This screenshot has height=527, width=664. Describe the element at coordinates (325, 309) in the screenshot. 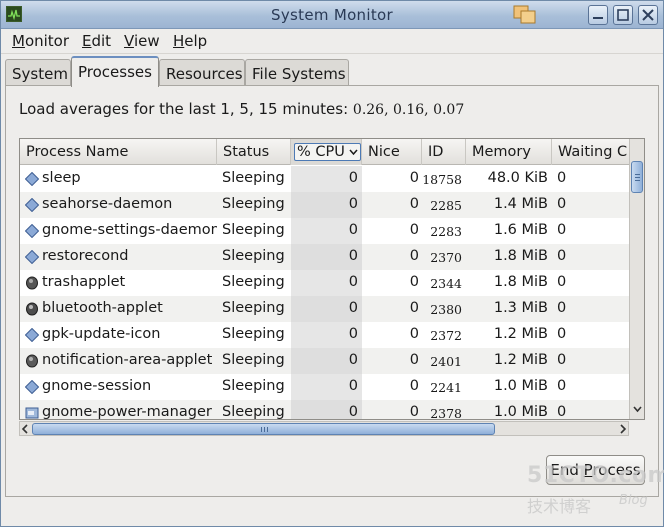

I see `table-row: bluetooth-applet Sleeping 0 0 2380 1.3 MiB 0` at that location.